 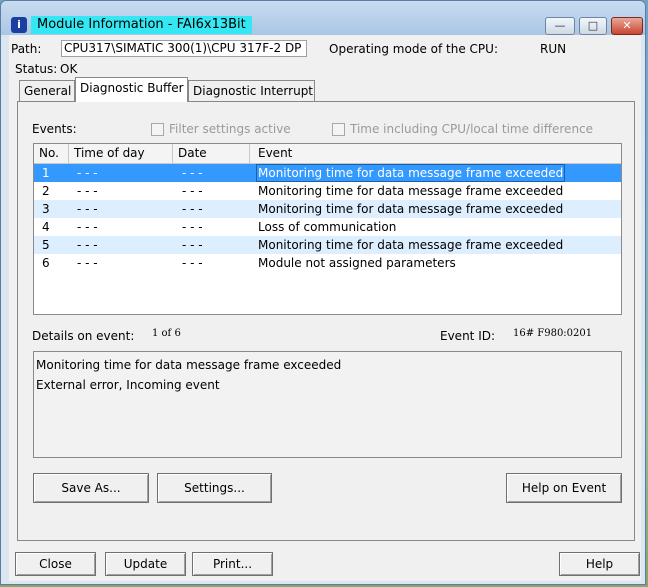 What do you see at coordinates (251, 91) in the screenshot?
I see `tab-diagnostic-interrupt: Diagnostic Interrupt` at bounding box center [251, 91].